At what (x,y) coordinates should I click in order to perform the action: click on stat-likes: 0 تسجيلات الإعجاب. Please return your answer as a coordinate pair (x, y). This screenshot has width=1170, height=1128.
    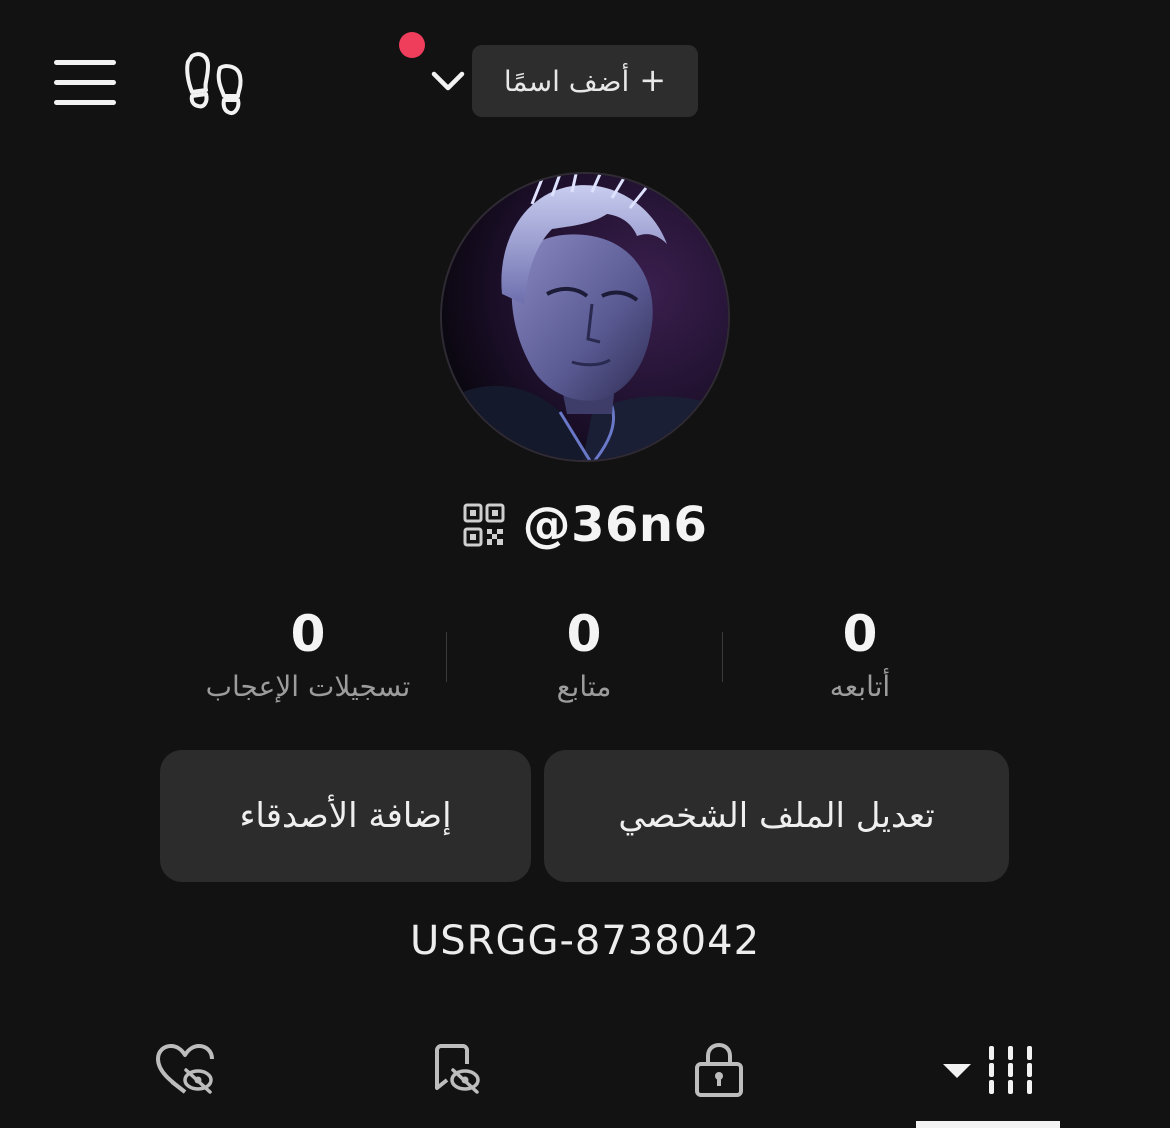
    Looking at the image, I should click on (308, 653).